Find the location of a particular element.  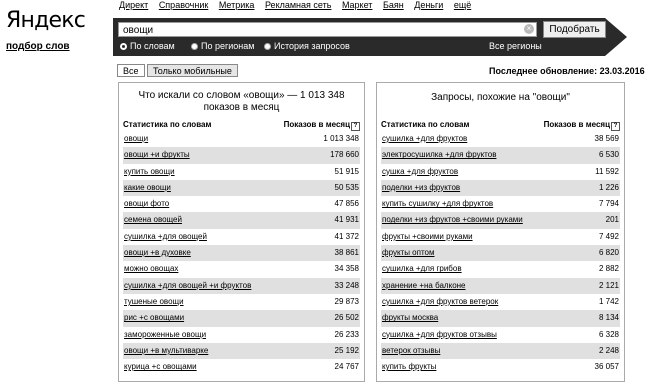

nav-money: Деньги is located at coordinates (428, 5).